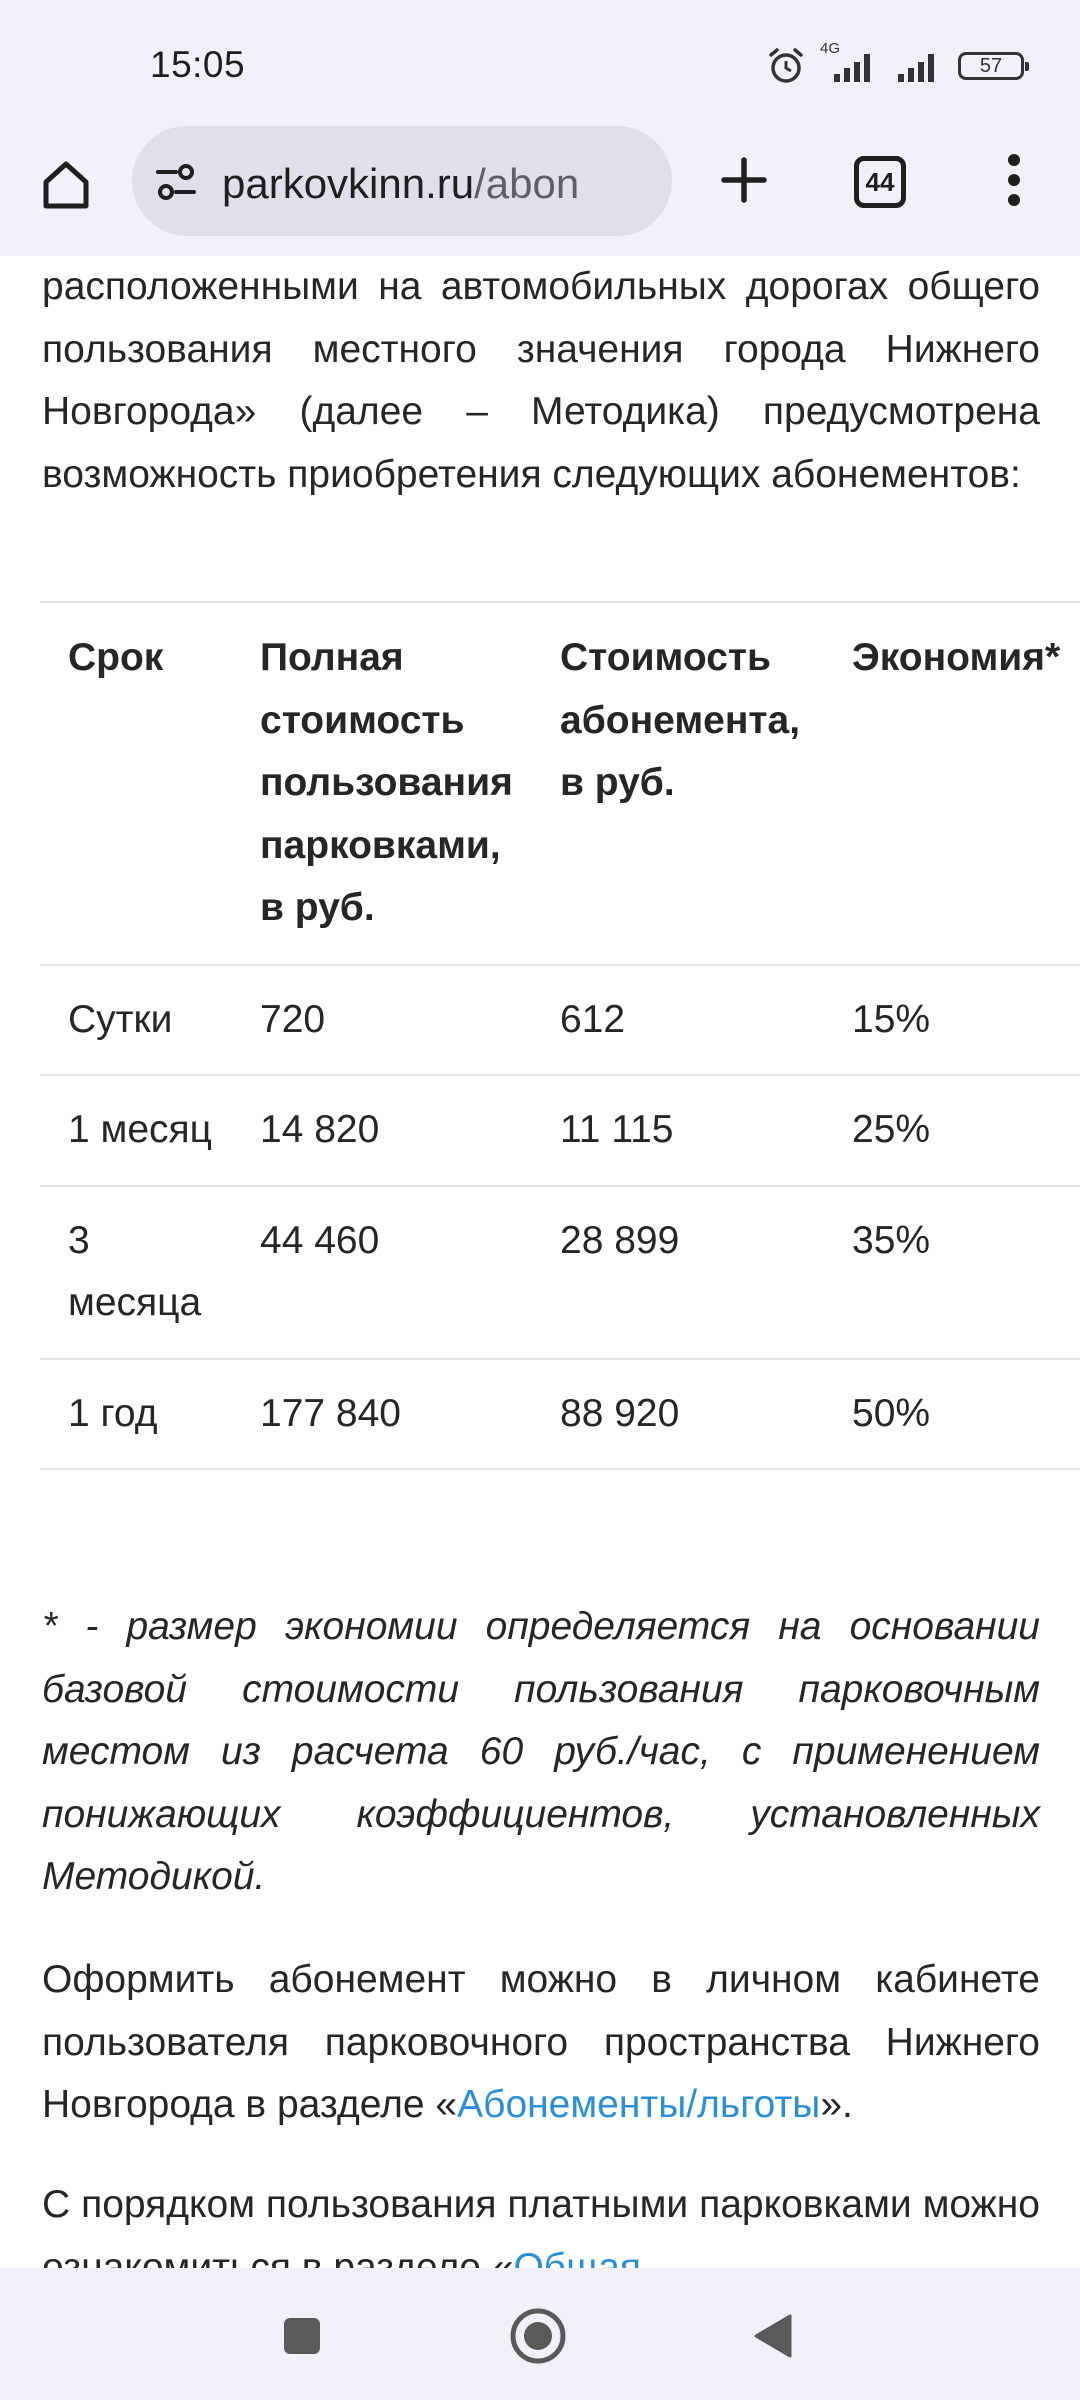  Describe the element at coordinates (136, 1272) in the screenshot. I see `cell-term: 3 месяца` at that location.